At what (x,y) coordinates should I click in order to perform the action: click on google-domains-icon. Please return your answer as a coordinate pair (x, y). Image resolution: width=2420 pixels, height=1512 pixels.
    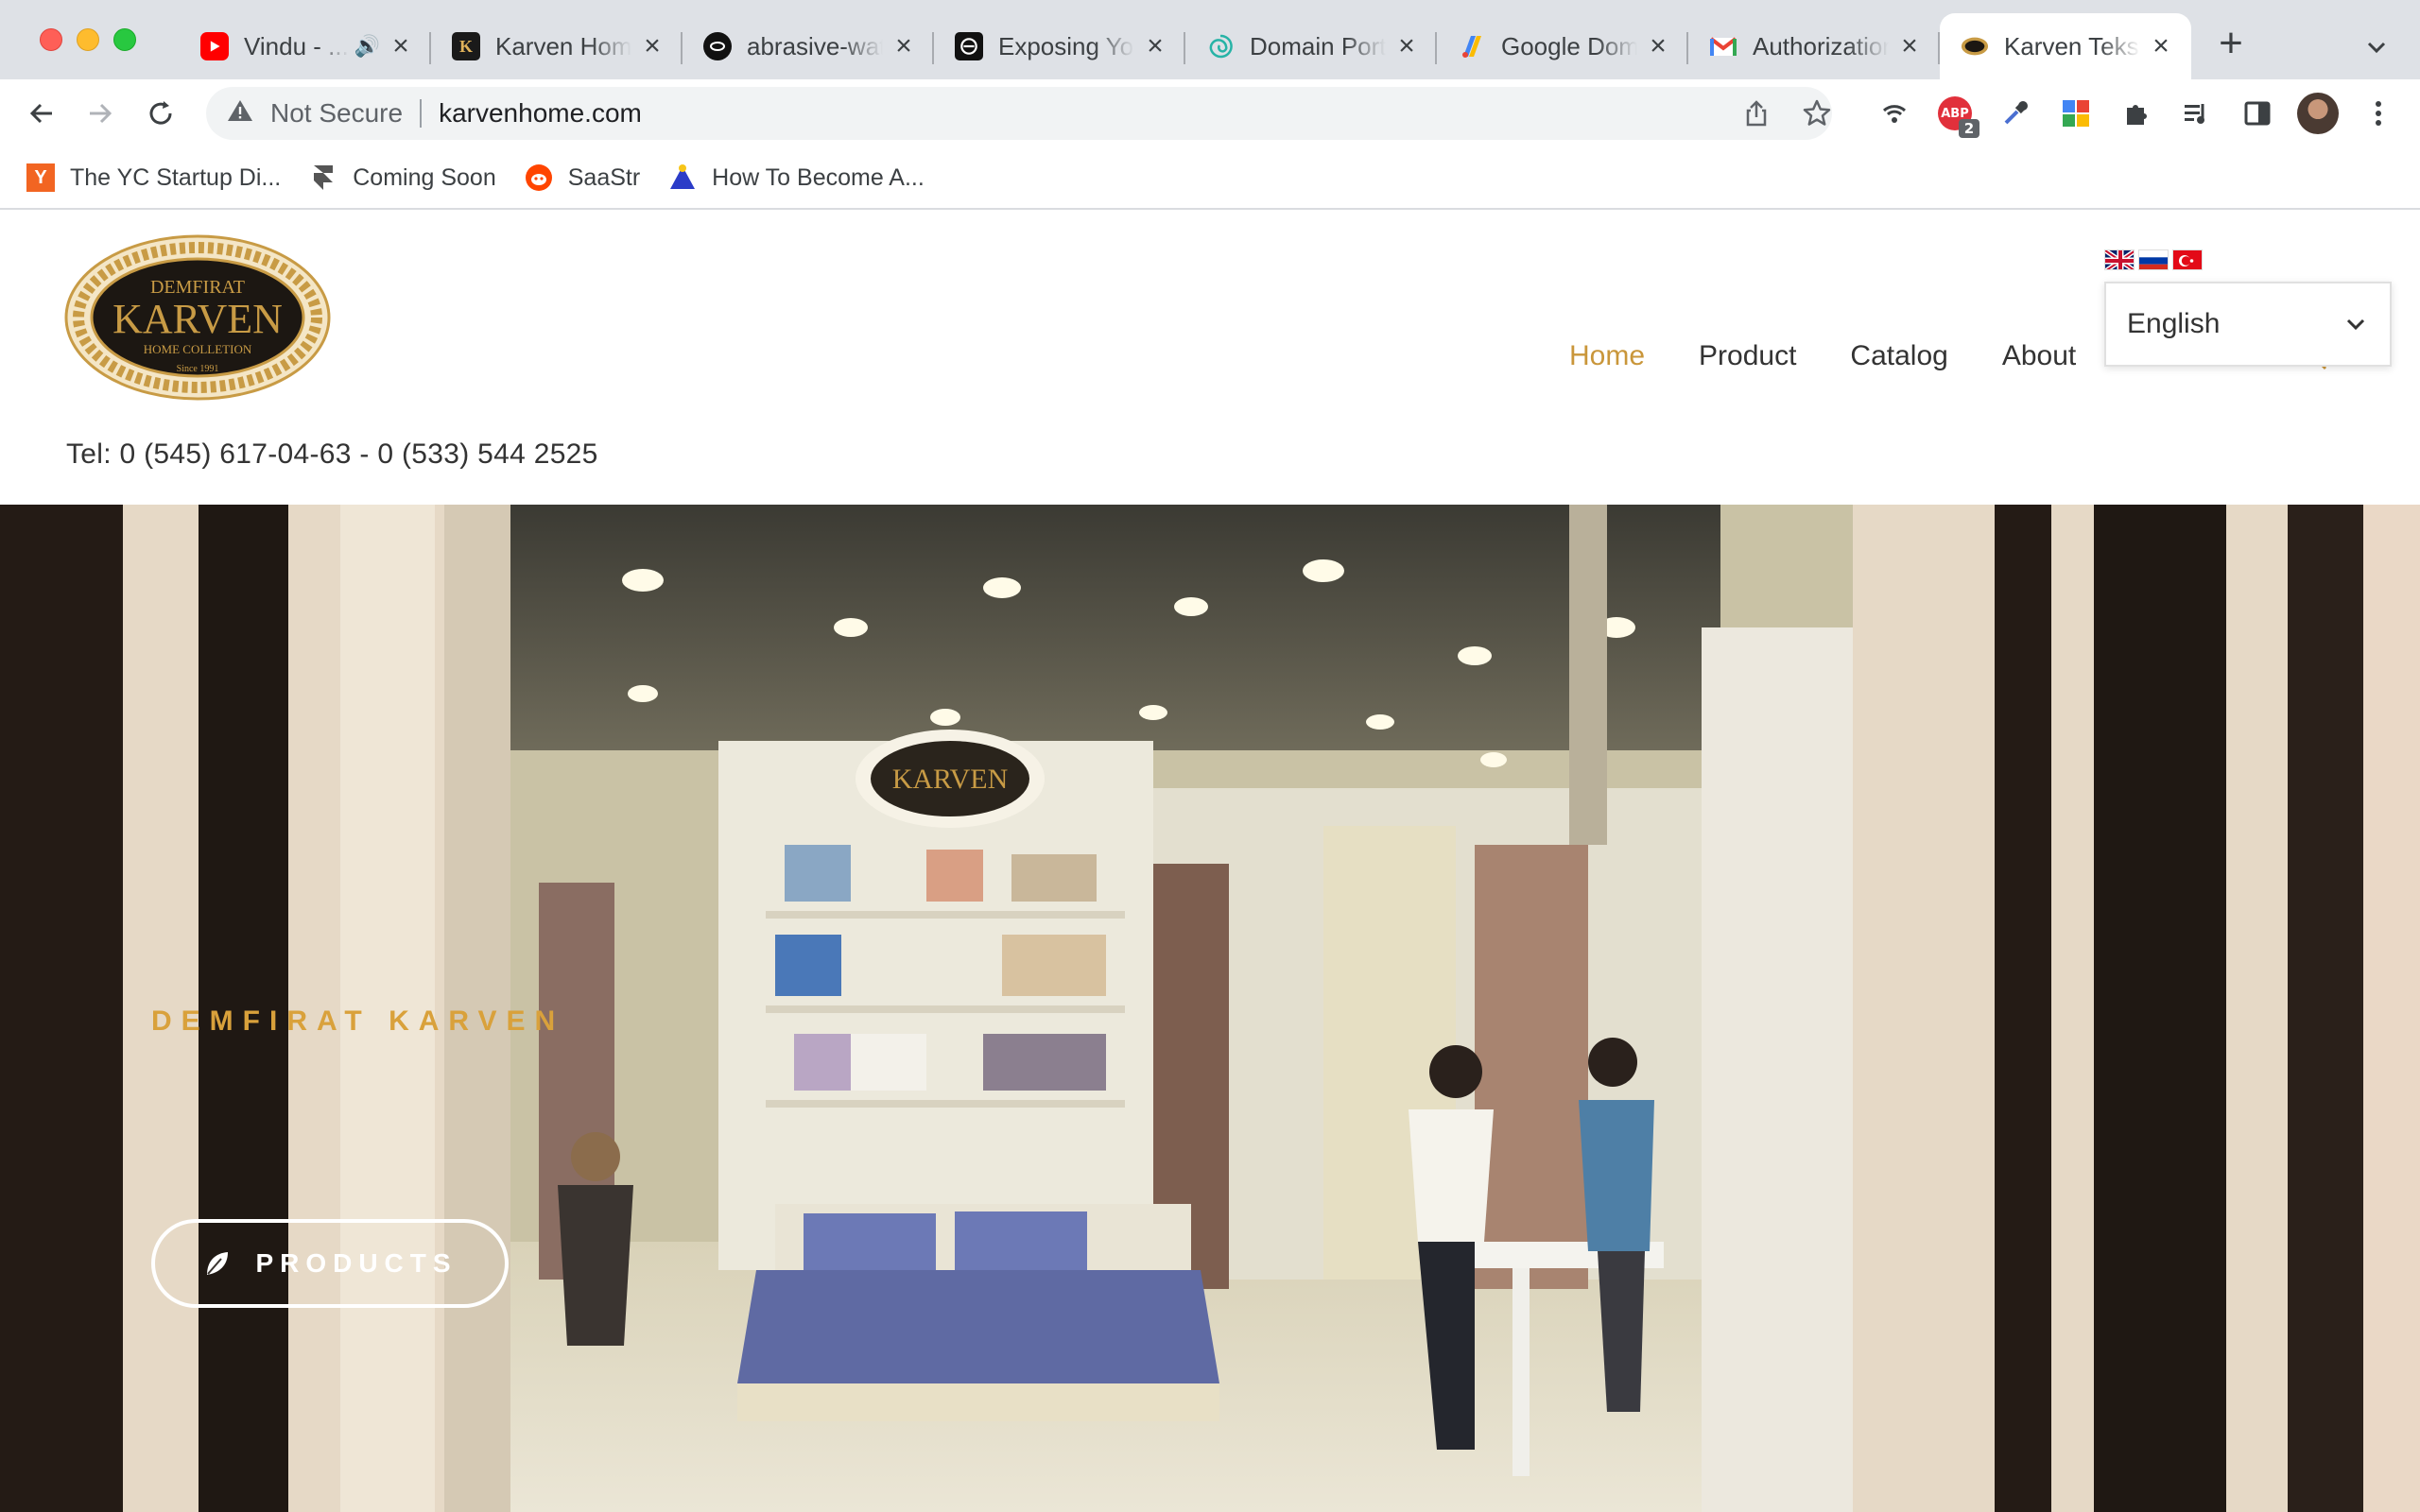
    Looking at the image, I should click on (1472, 46).